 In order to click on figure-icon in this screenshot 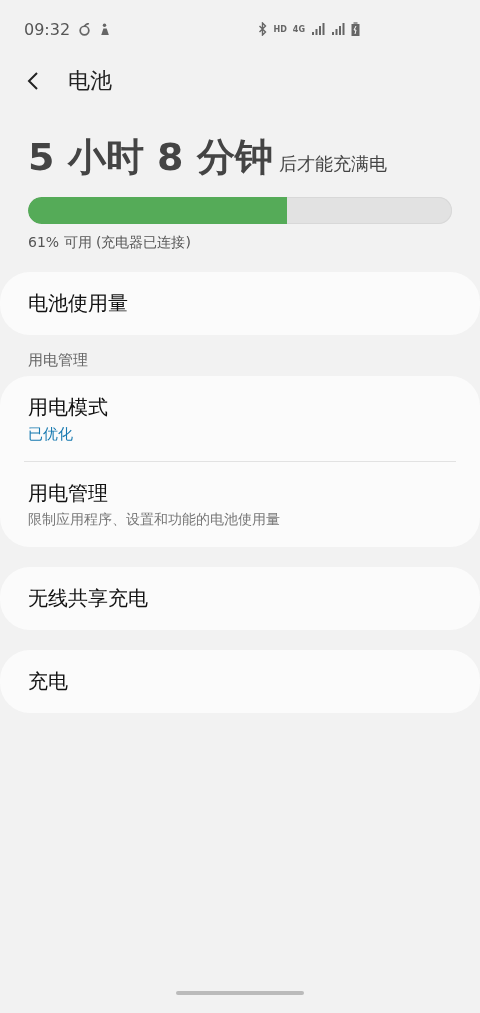, I will do `click(105, 29)`.